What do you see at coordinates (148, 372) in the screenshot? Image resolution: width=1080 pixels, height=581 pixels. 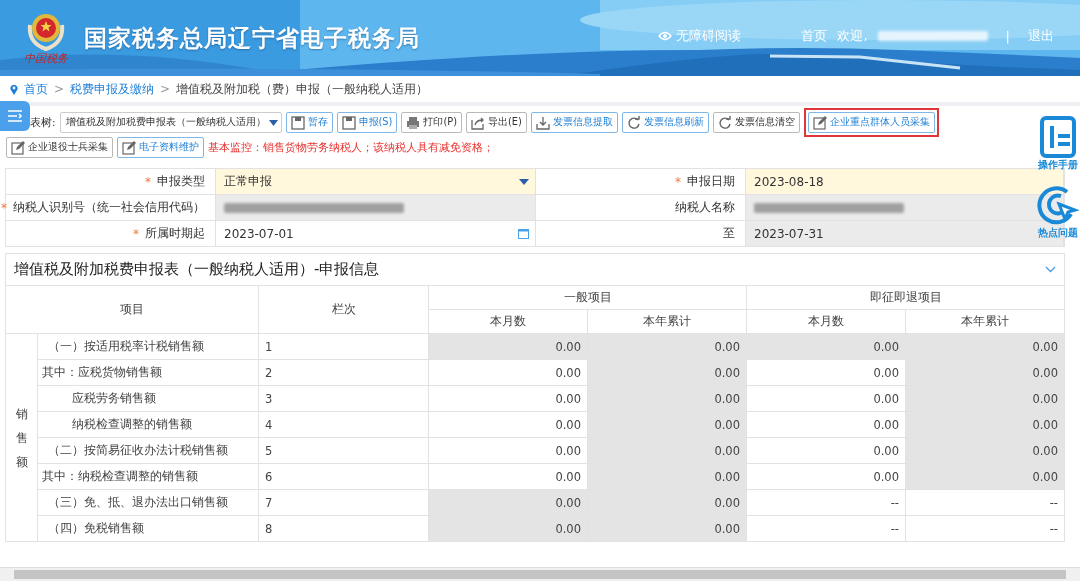 I see `item-cell: 其中：应税货物销售额` at bounding box center [148, 372].